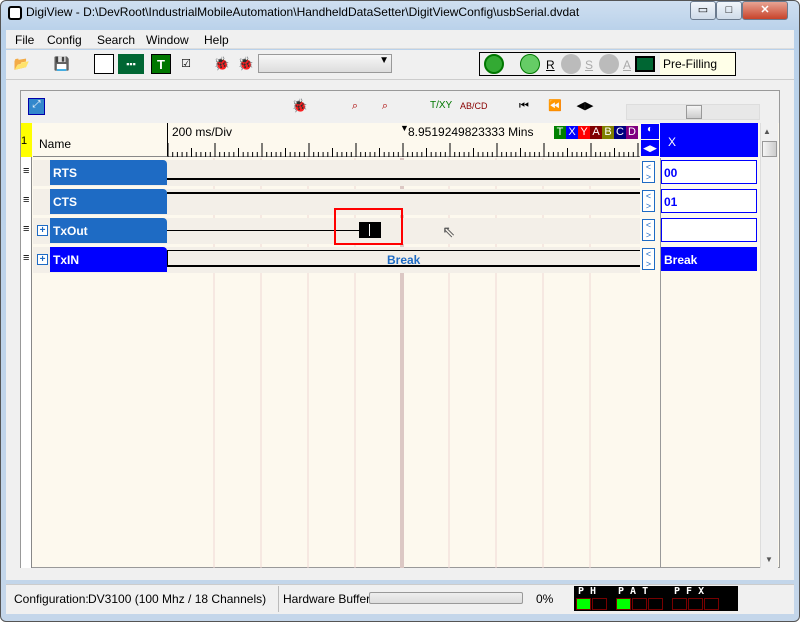  What do you see at coordinates (15, 13) in the screenshot?
I see `app-icon` at bounding box center [15, 13].